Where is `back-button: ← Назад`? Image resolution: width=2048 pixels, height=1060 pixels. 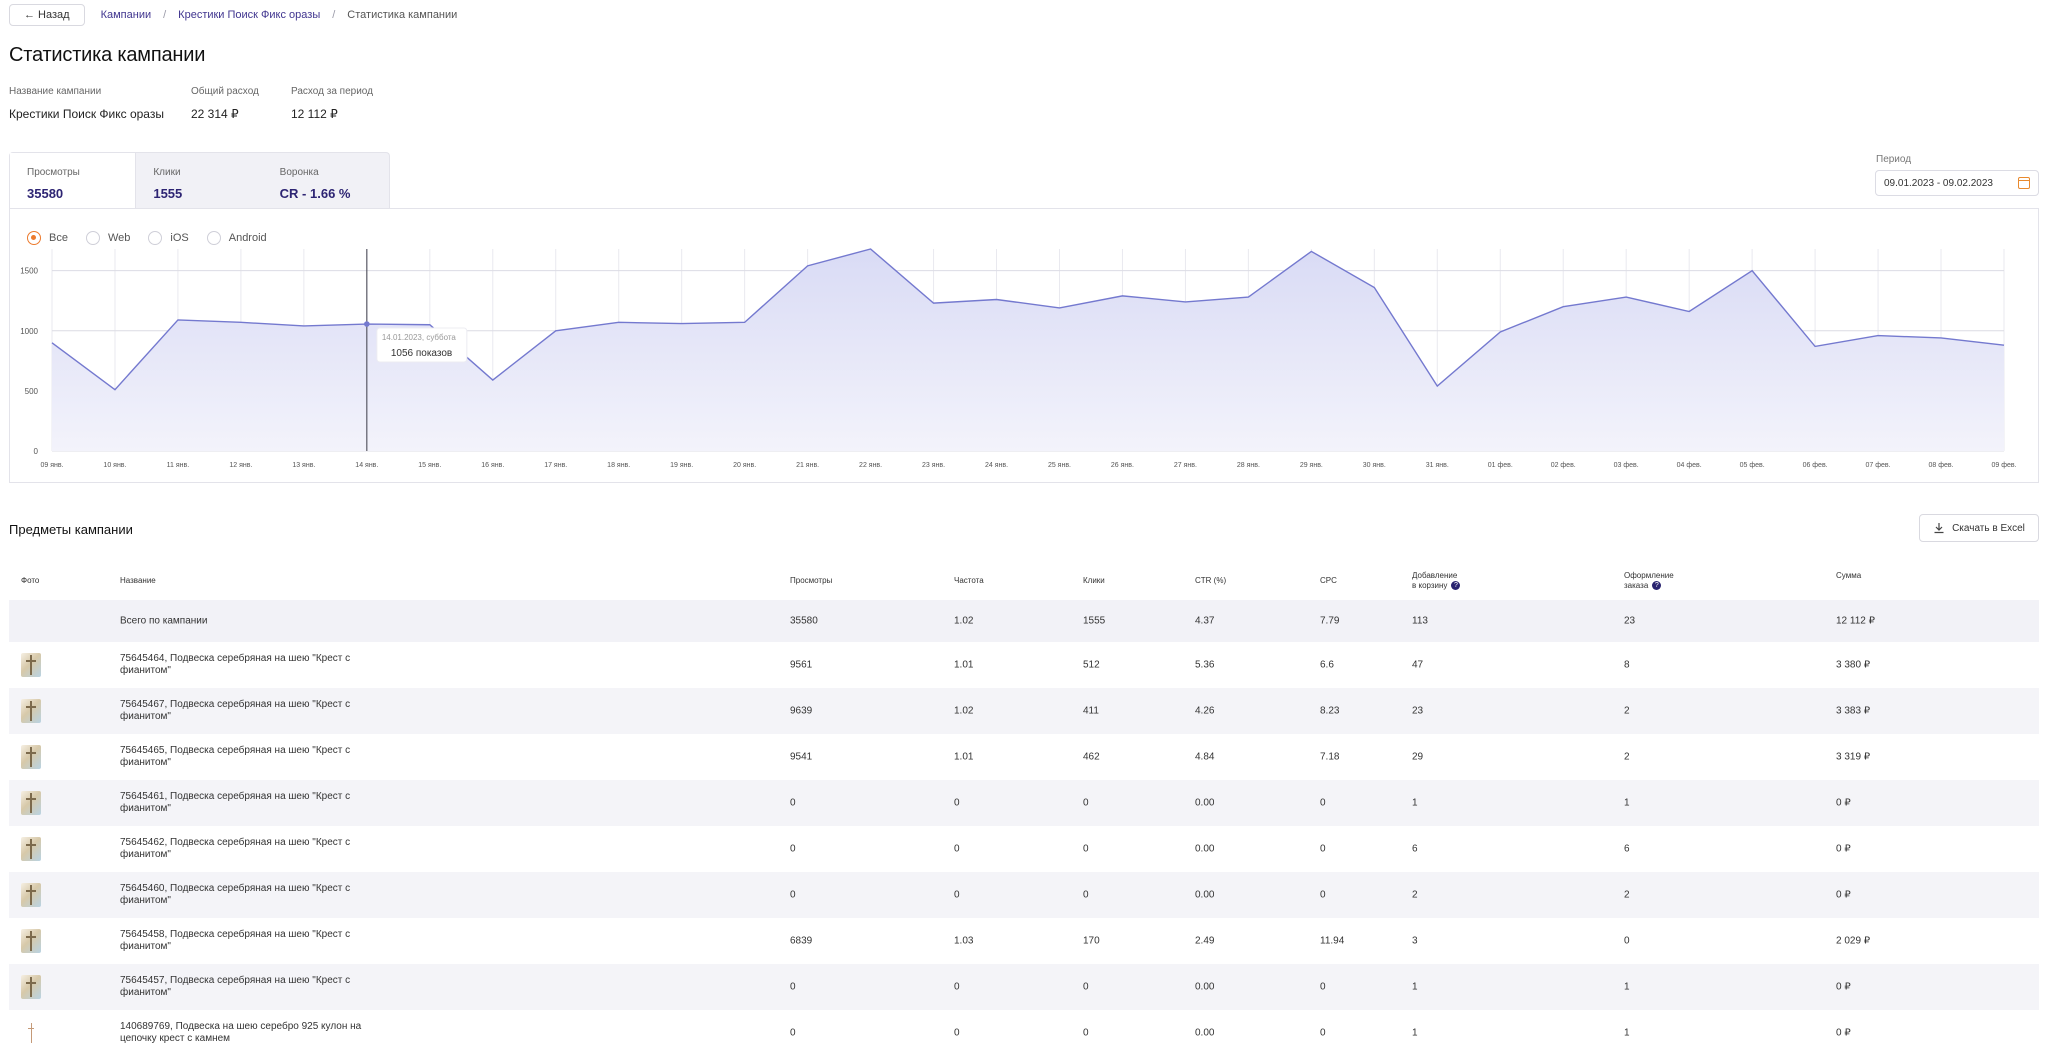 back-button: ← Назад is located at coordinates (47, 15).